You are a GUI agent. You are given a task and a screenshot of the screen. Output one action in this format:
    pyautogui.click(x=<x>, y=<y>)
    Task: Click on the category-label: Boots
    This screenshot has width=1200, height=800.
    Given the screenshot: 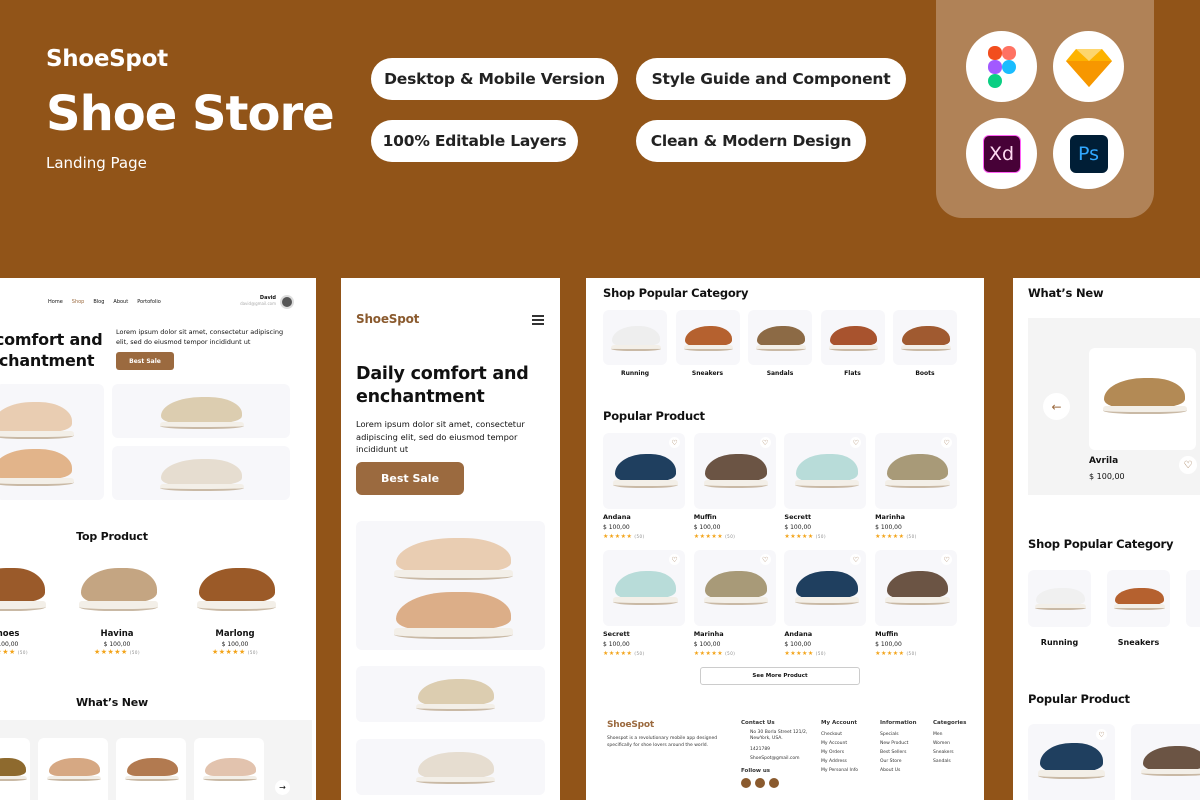 What is the action you would take?
    pyautogui.click(x=925, y=373)
    